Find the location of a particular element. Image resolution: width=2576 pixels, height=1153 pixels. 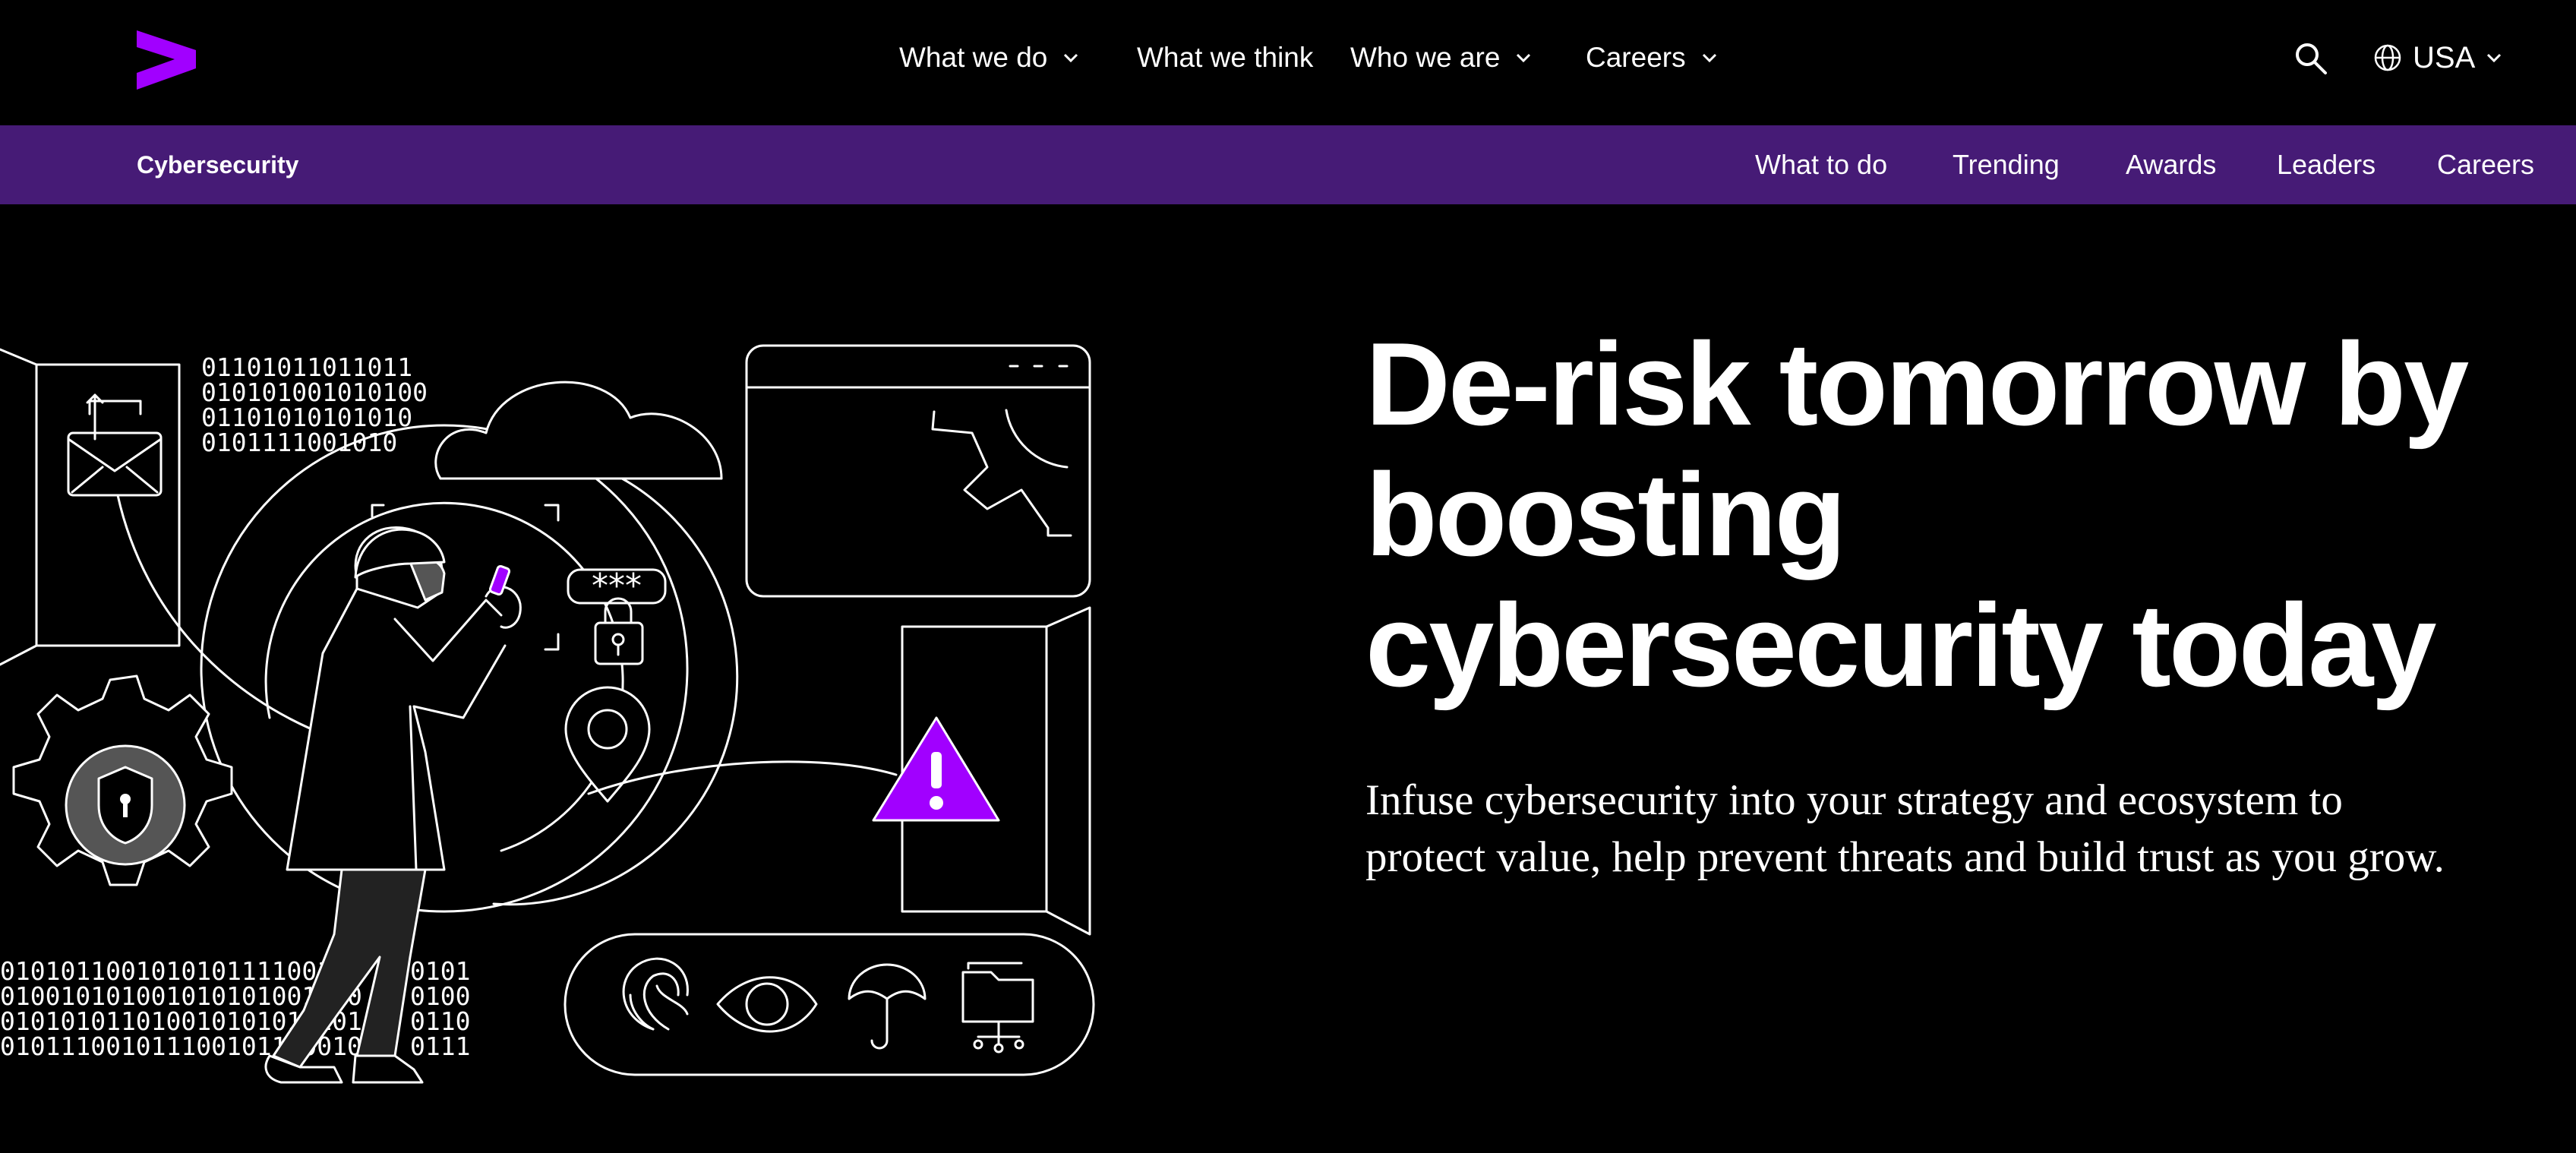

binary-line: 0111 is located at coordinates (440, 1046).